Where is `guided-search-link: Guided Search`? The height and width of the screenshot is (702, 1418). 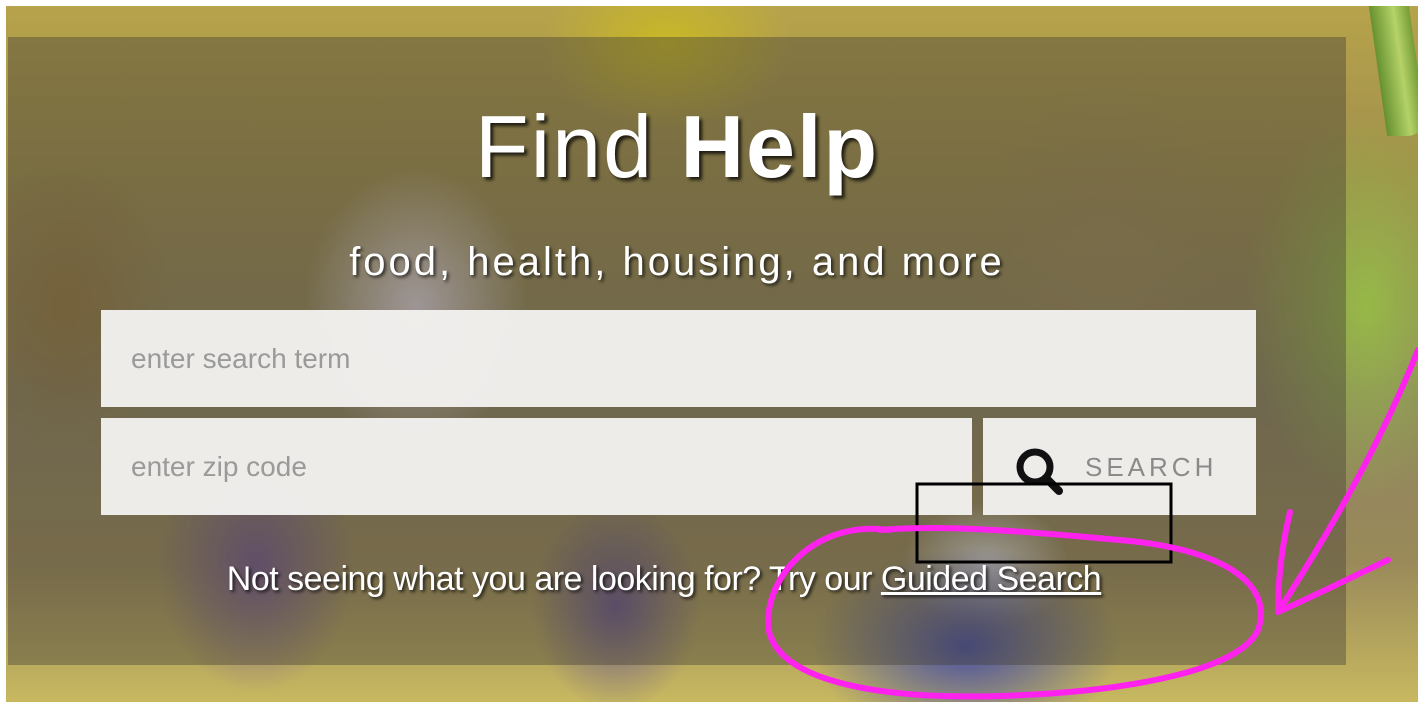 guided-search-link: Guided Search is located at coordinates (991, 579).